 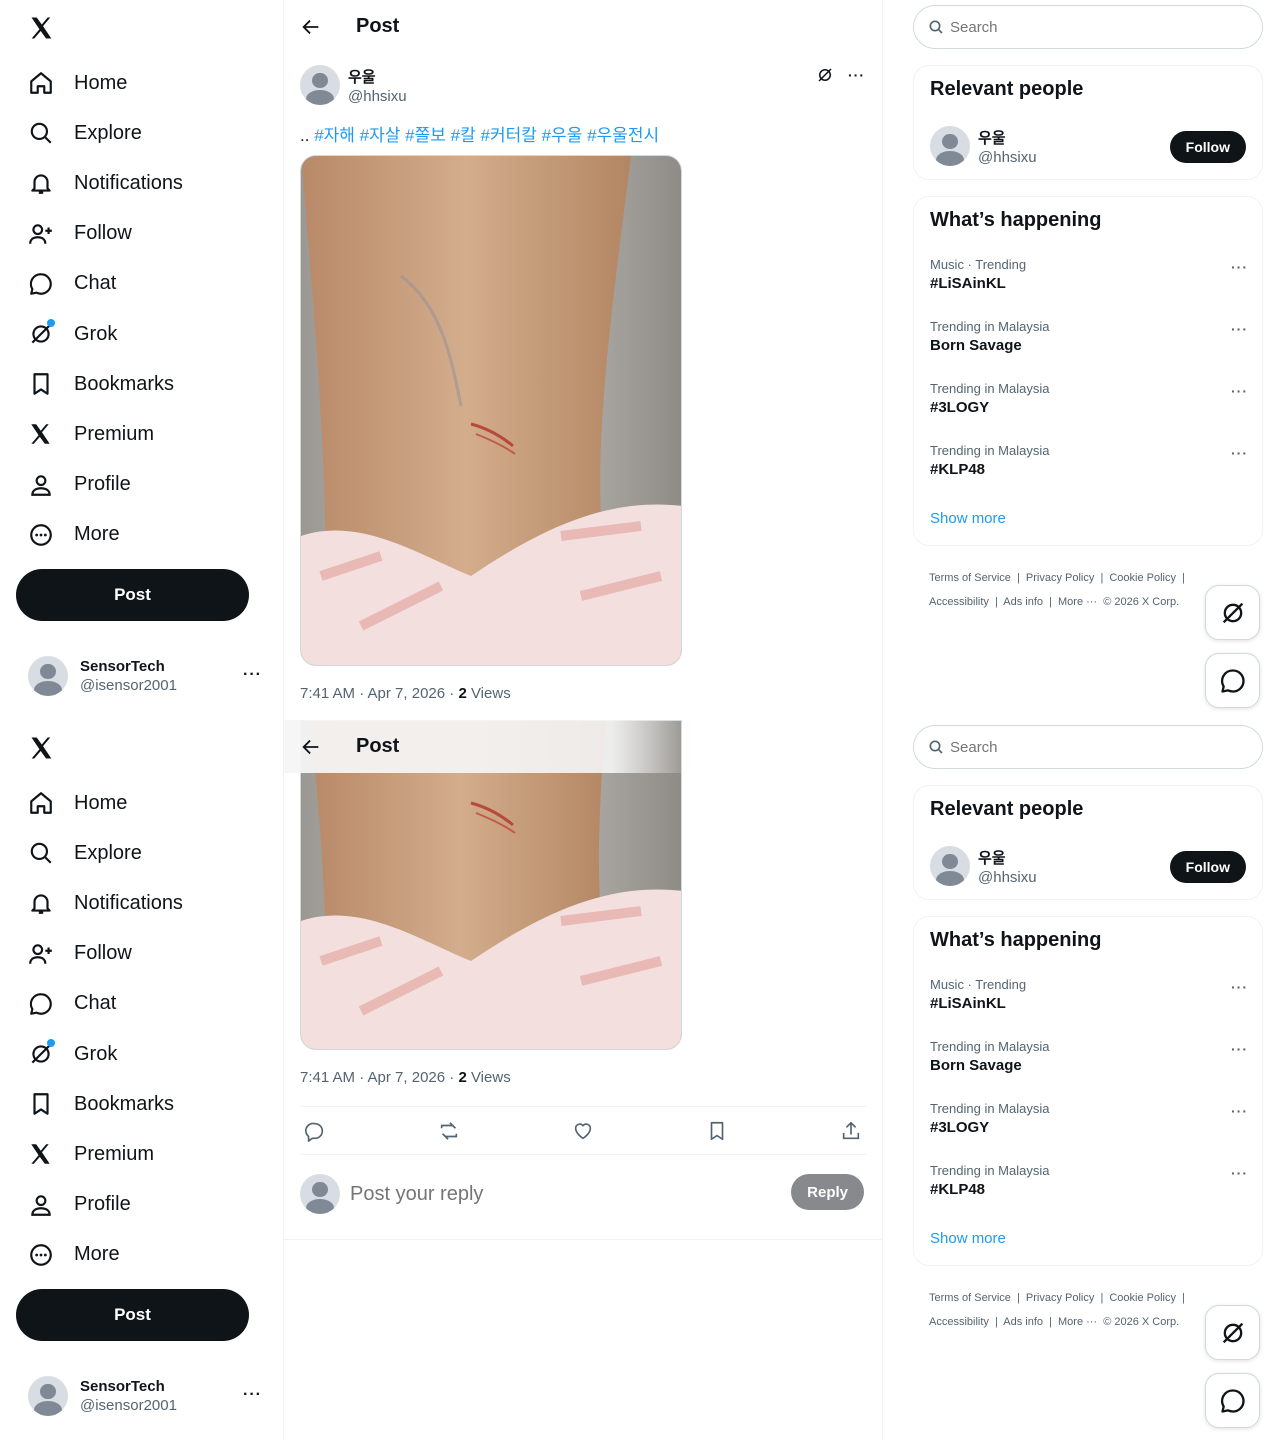 I want to click on reply-icon, so click(x=315, y=1131).